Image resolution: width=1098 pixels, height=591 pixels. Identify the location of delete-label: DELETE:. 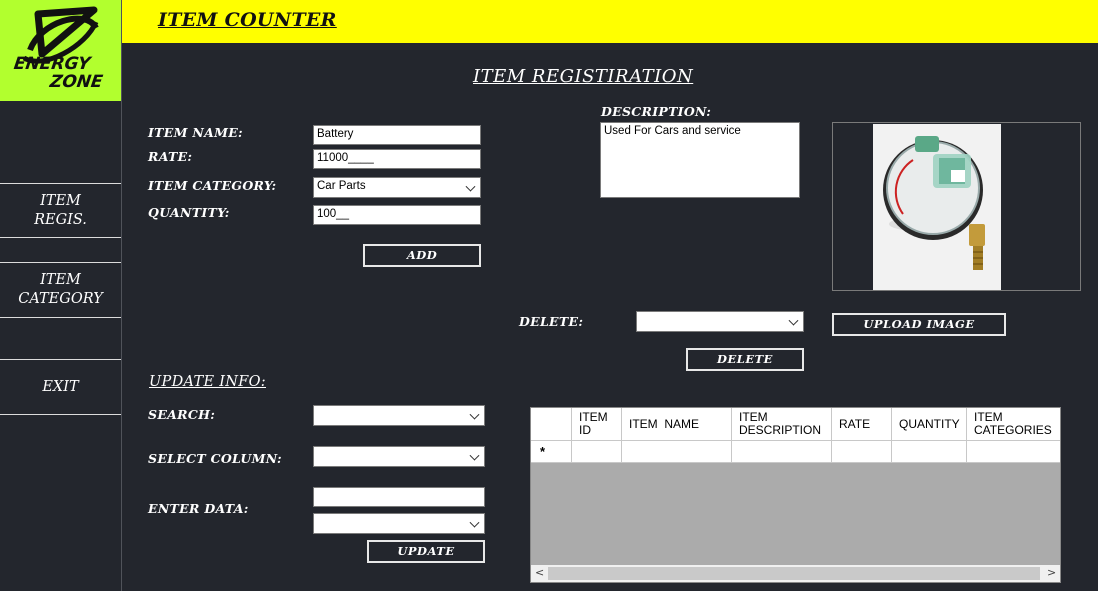
(551, 321).